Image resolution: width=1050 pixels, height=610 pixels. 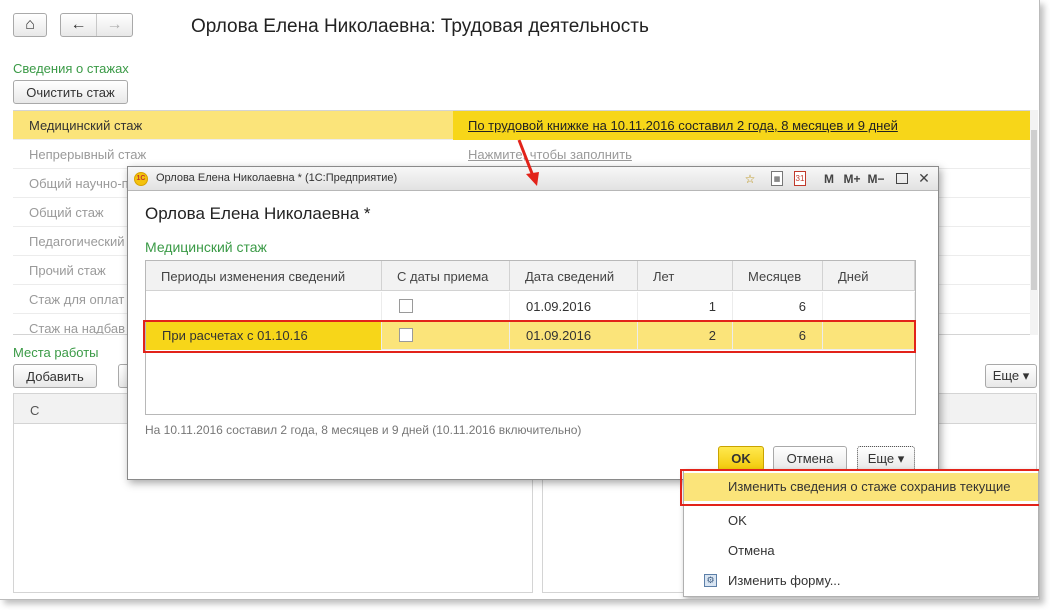 What do you see at coordinates (71, 68) in the screenshot?
I see `experience-section-label: Сведения о стажах` at bounding box center [71, 68].